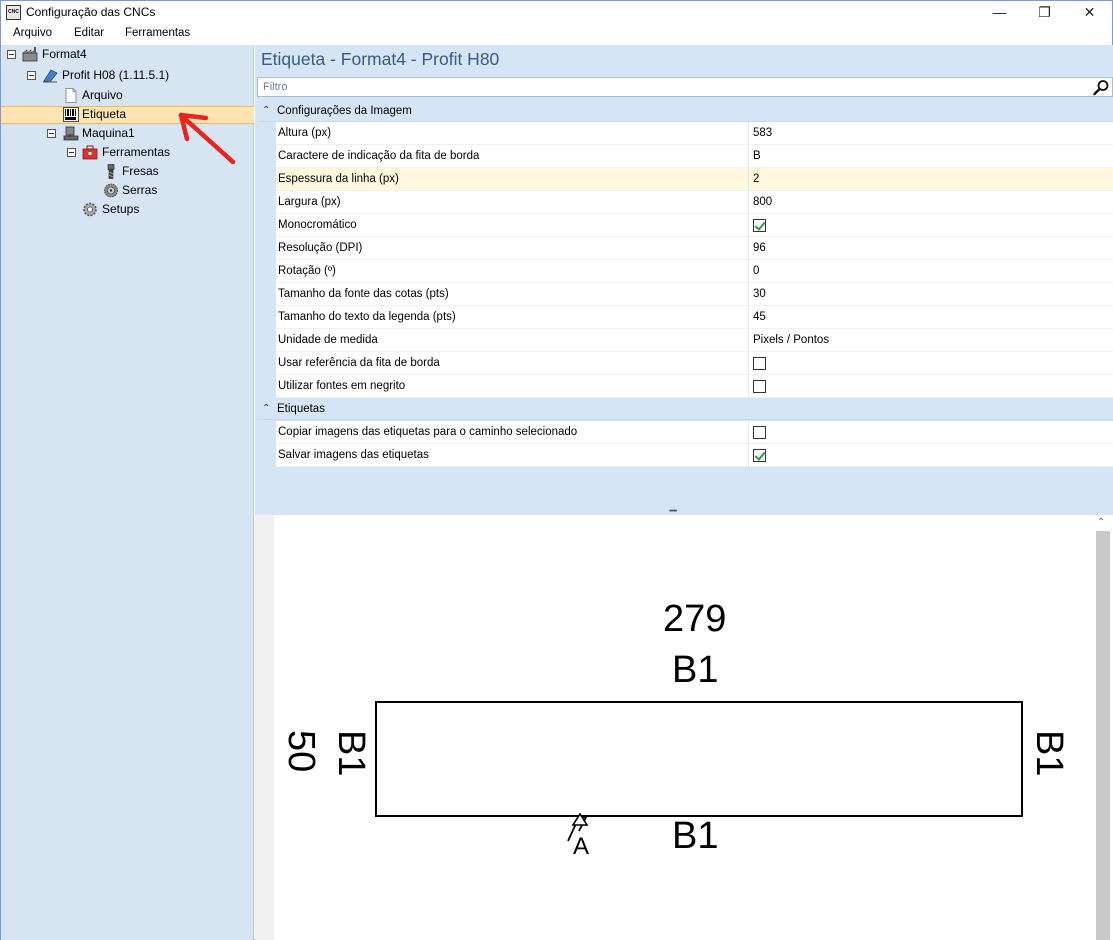 This screenshot has width=1113, height=940. I want to click on restore-button: ❐, so click(1044, 12).